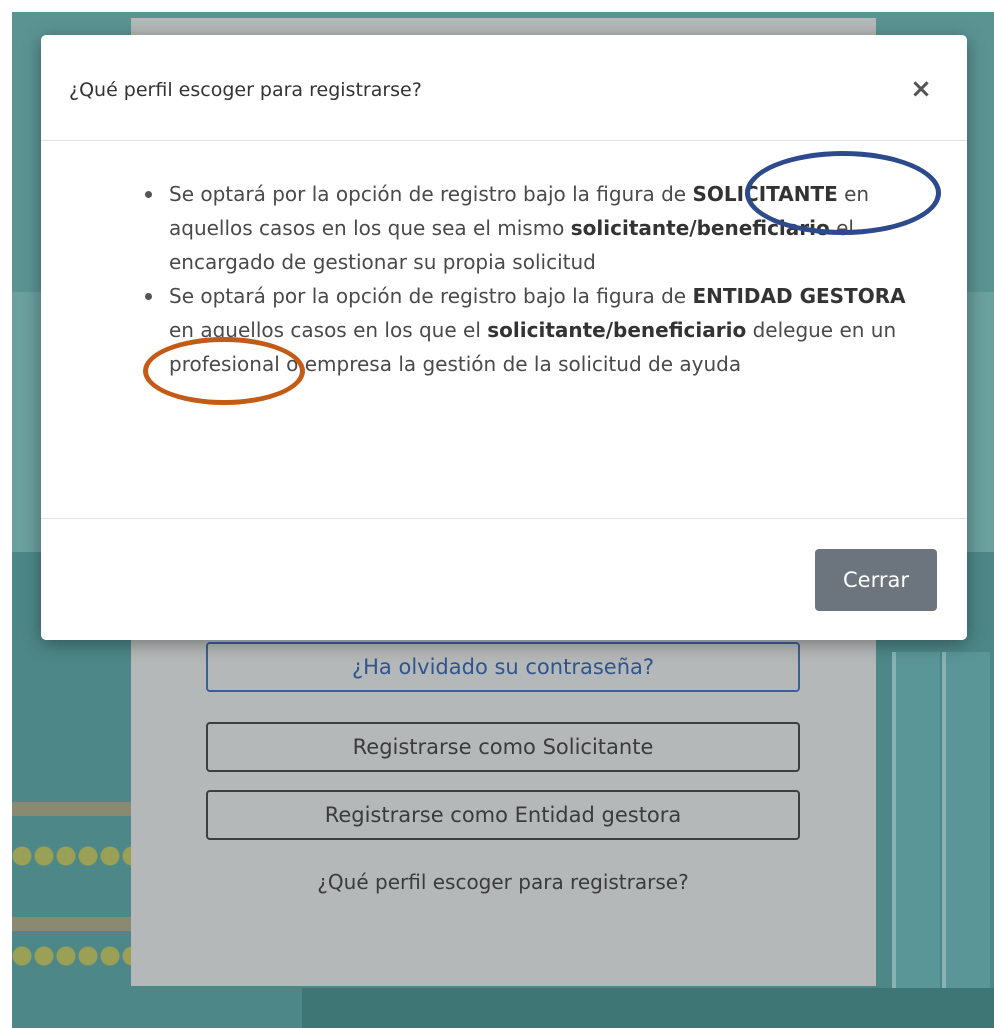 The width and height of the screenshot is (994, 1028). I want to click on bullet-text: en aquellos casos en los que el, so click(328, 330).